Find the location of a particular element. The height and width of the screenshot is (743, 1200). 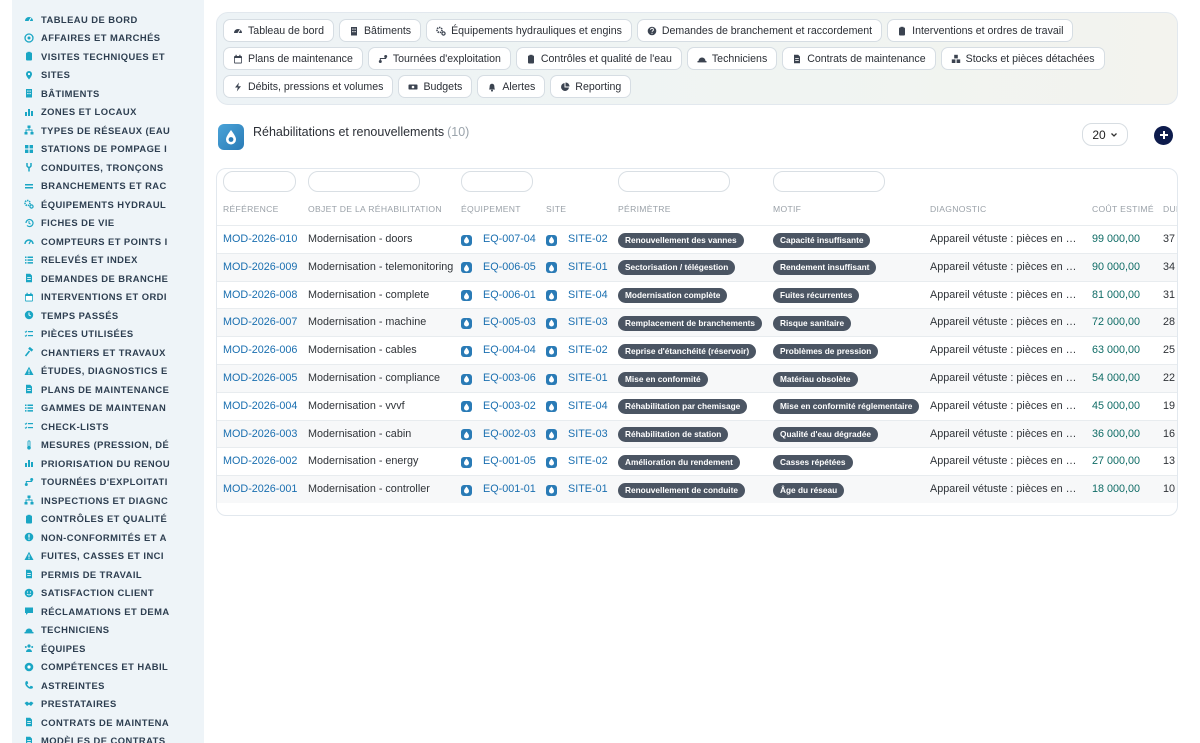

sidebar-item: AFFAIRES ET MARCHÉS is located at coordinates (108, 38).